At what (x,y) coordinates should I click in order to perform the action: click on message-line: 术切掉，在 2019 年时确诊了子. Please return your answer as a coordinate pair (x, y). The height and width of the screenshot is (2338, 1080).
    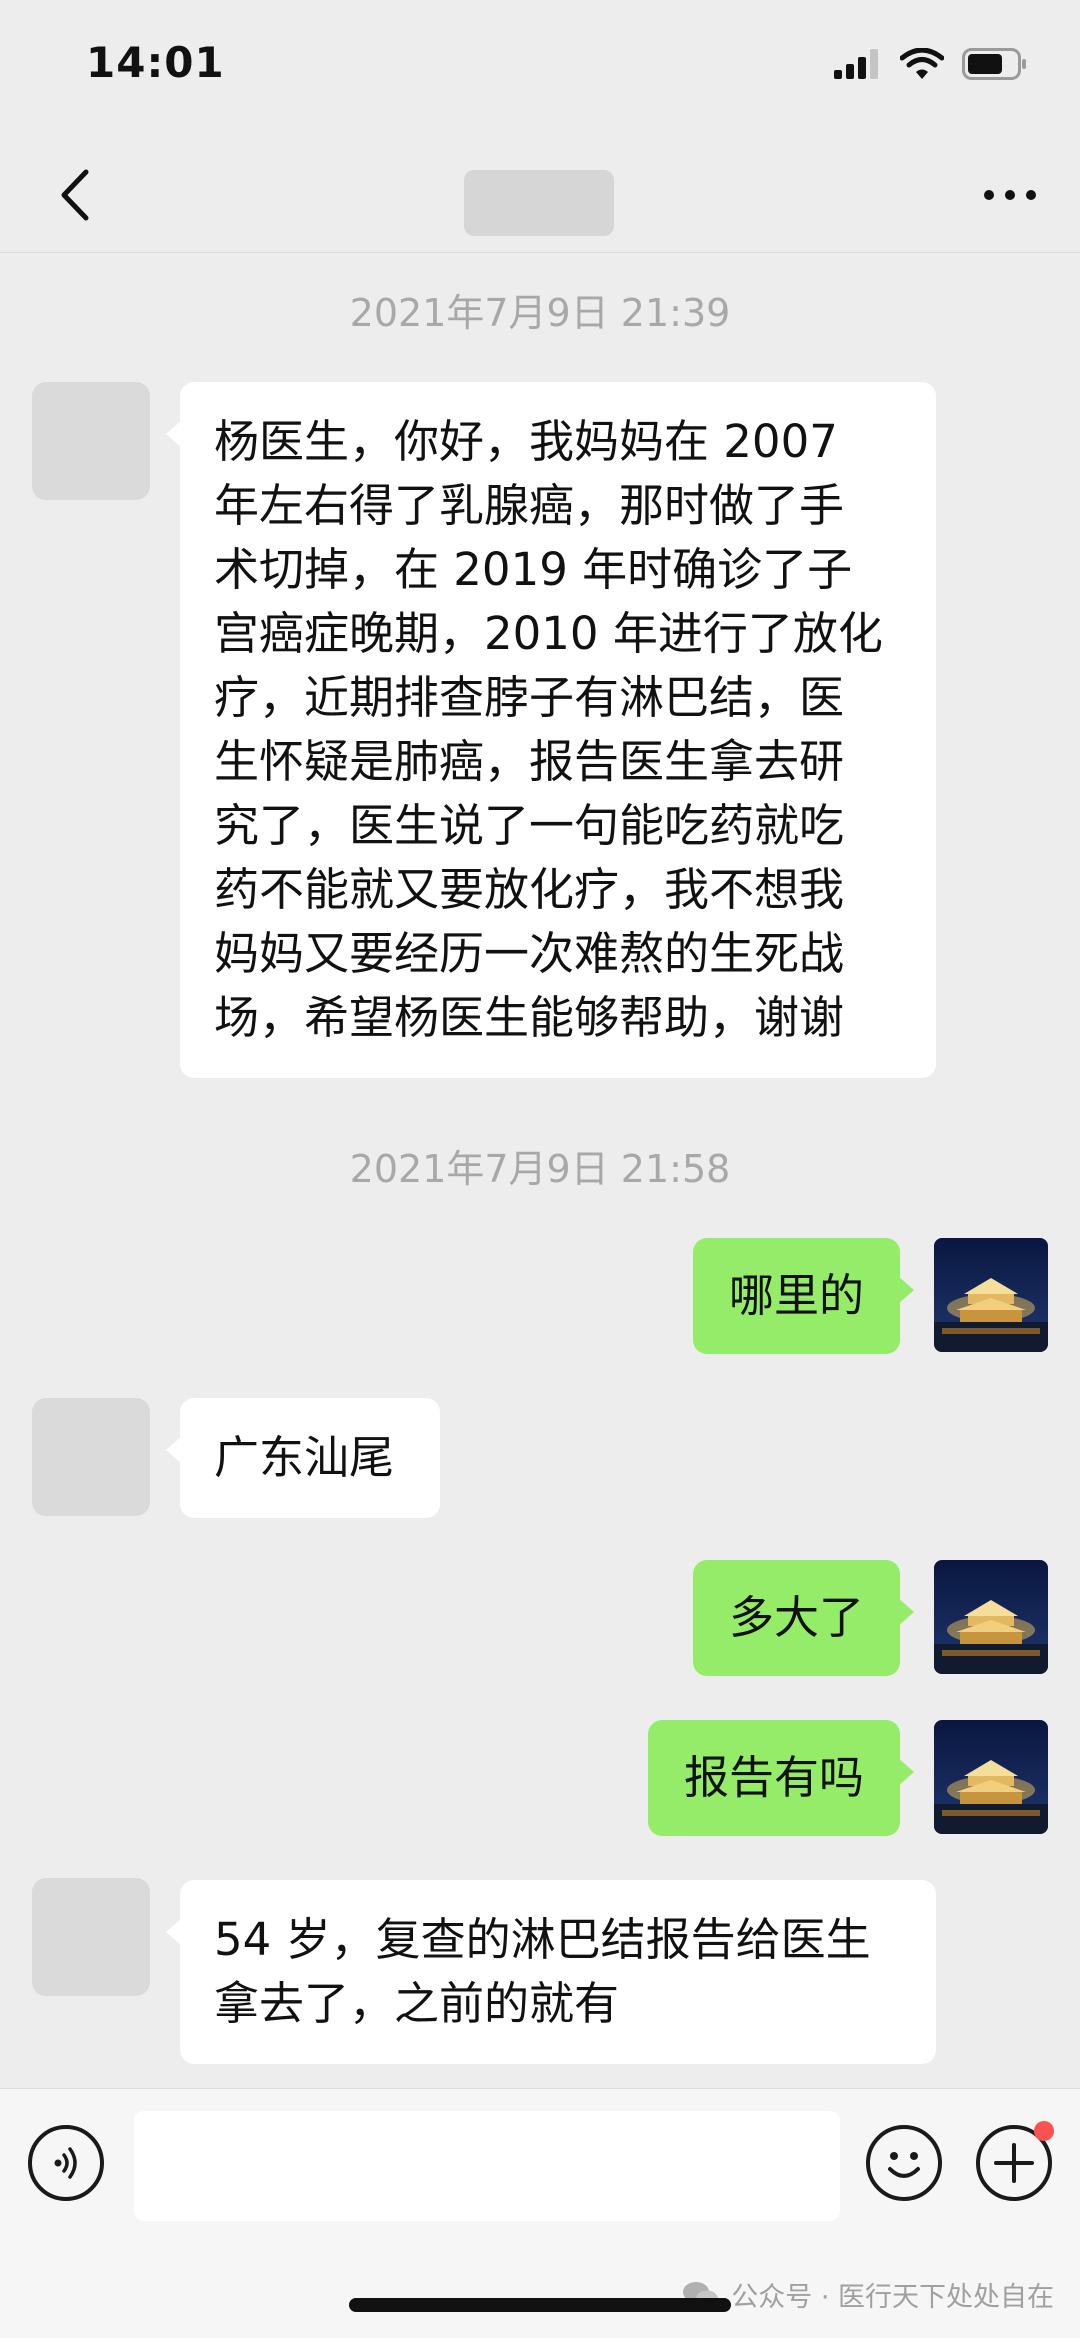
    Looking at the image, I should click on (533, 569).